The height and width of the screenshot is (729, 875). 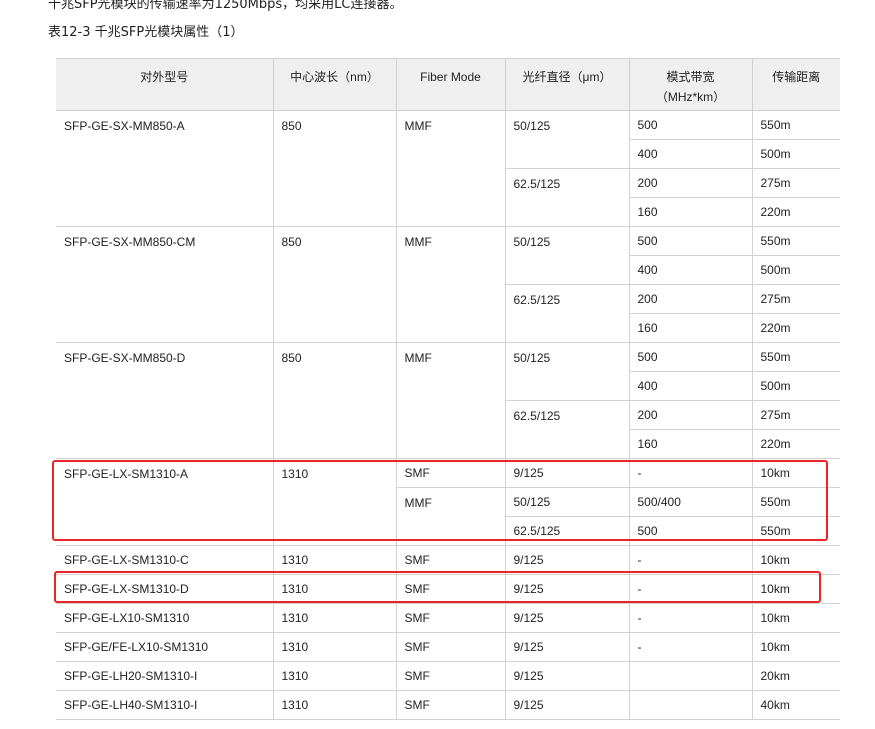 What do you see at coordinates (165, 647) in the screenshot?
I see `cell-model: SFP-GE/FE-LX10-SM1310` at bounding box center [165, 647].